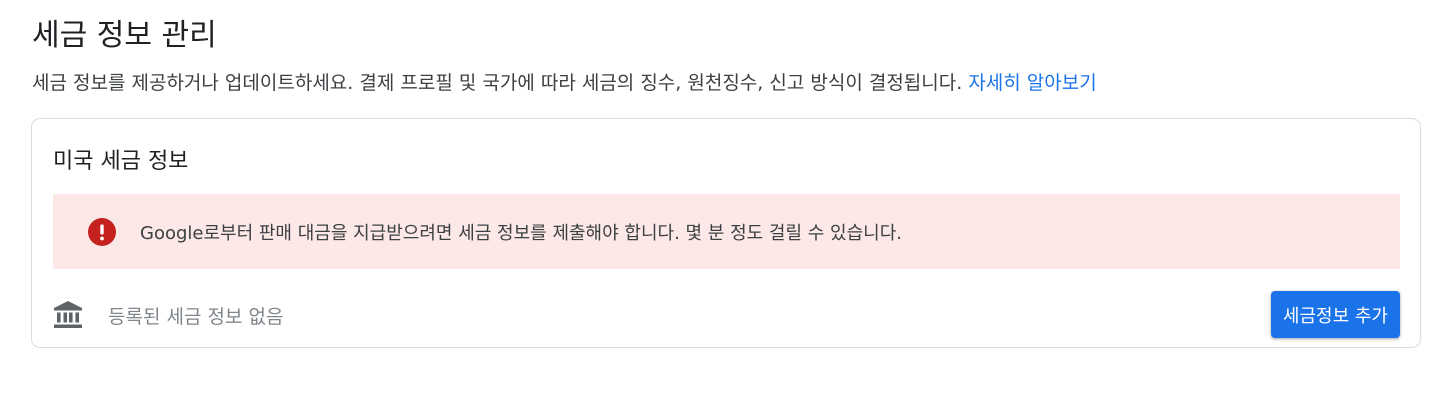 The width and height of the screenshot is (1449, 401). Describe the element at coordinates (102, 231) in the screenshot. I see `error-icon` at that location.